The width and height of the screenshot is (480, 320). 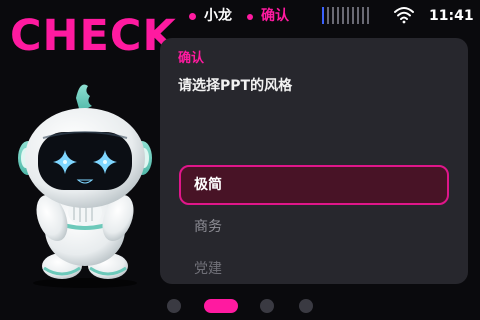 What do you see at coordinates (221, 306) in the screenshot?
I see `page-dot-2-active` at bounding box center [221, 306].